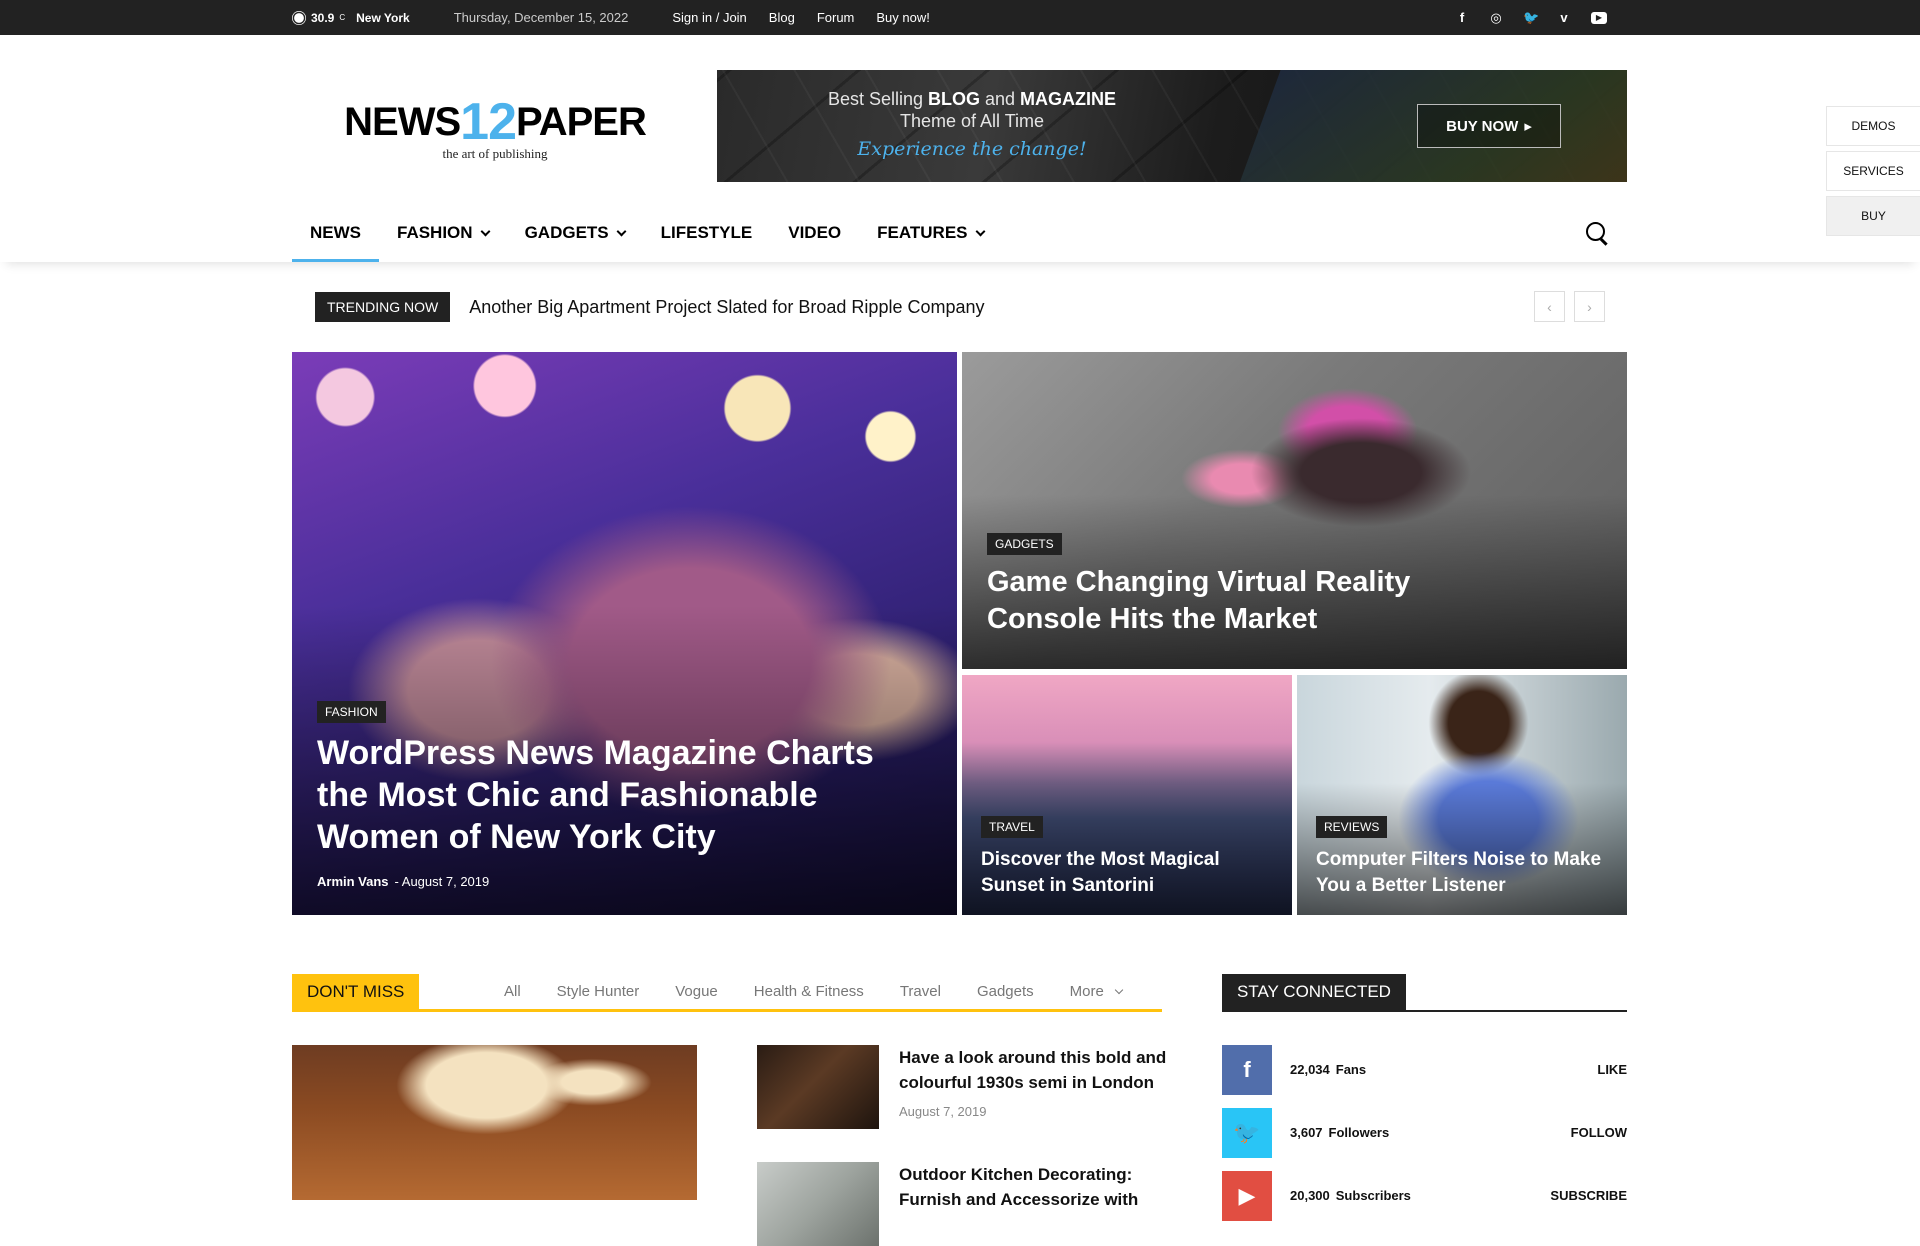  What do you see at coordinates (541, 17) in the screenshot?
I see `current-date: Thursday, December 15, 2022` at bounding box center [541, 17].